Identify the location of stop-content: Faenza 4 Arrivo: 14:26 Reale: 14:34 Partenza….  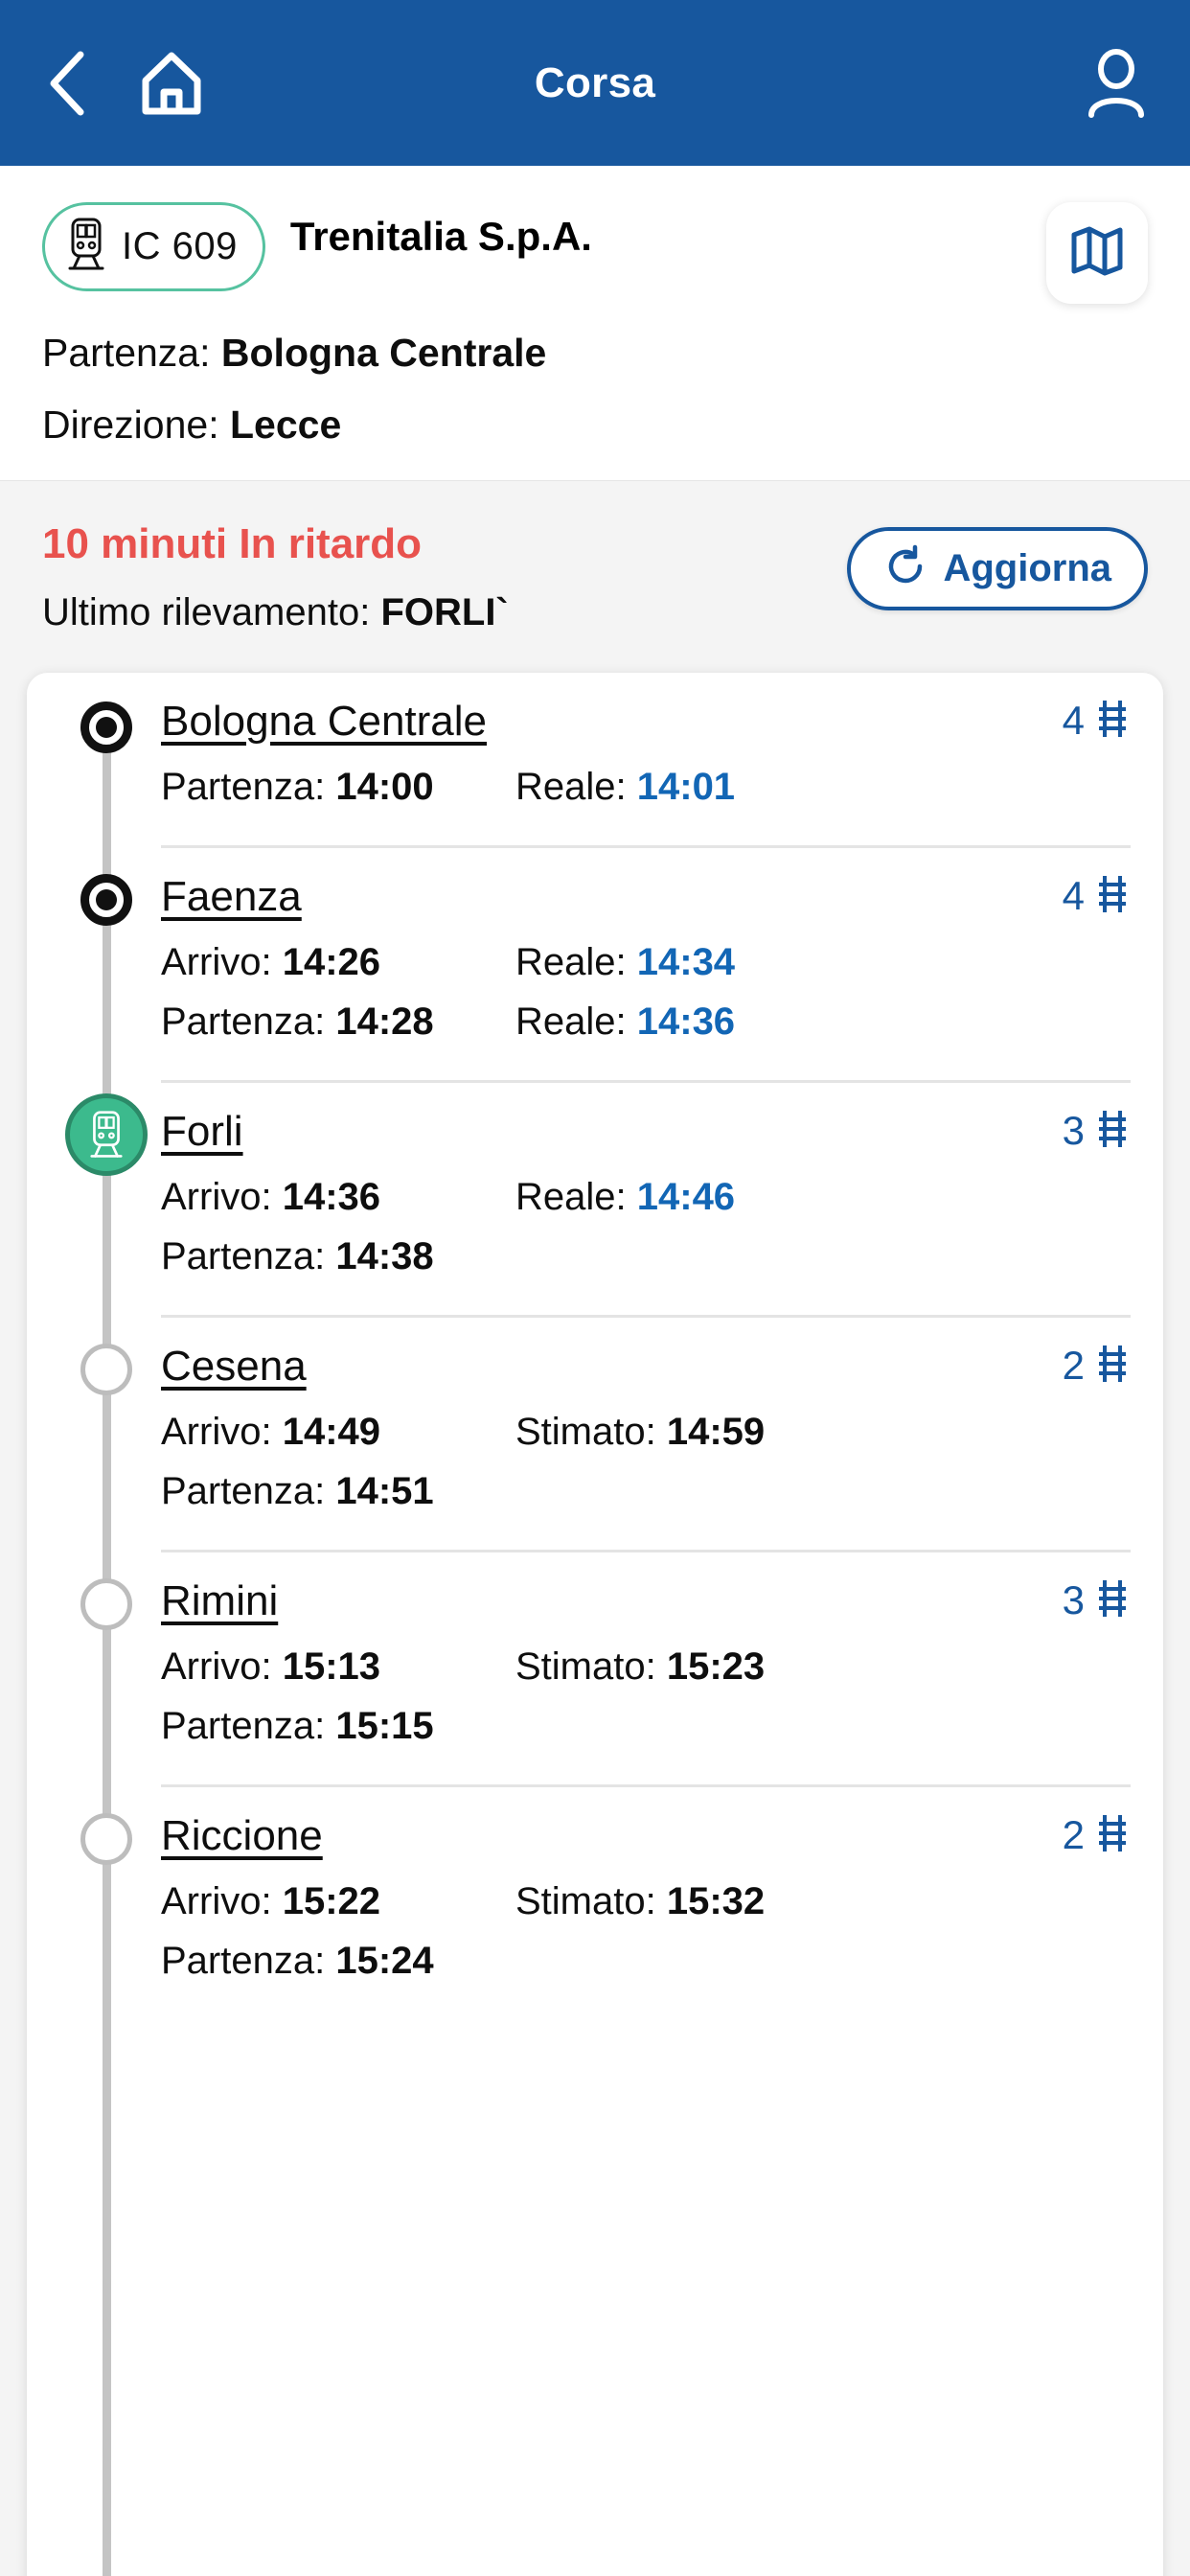
(646, 962).